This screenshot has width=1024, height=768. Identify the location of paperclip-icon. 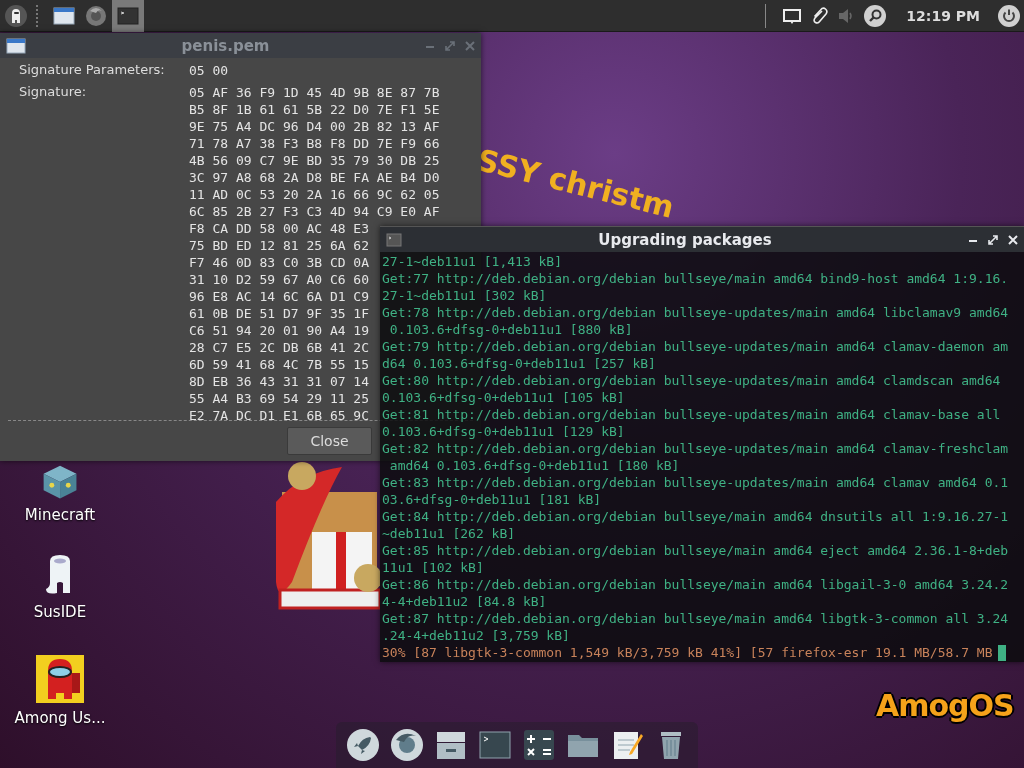
(819, 15).